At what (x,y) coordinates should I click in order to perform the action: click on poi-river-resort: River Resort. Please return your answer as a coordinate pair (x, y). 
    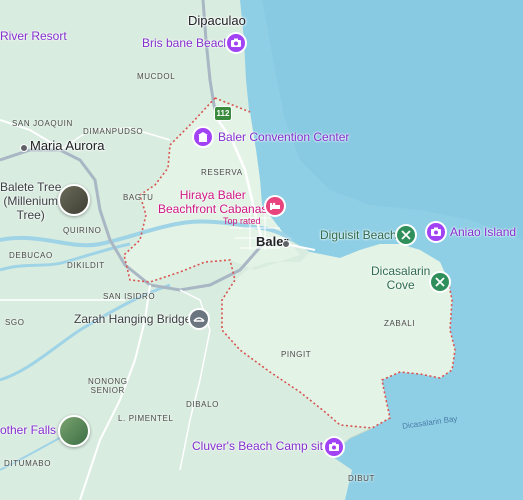
    Looking at the image, I should click on (33, 36).